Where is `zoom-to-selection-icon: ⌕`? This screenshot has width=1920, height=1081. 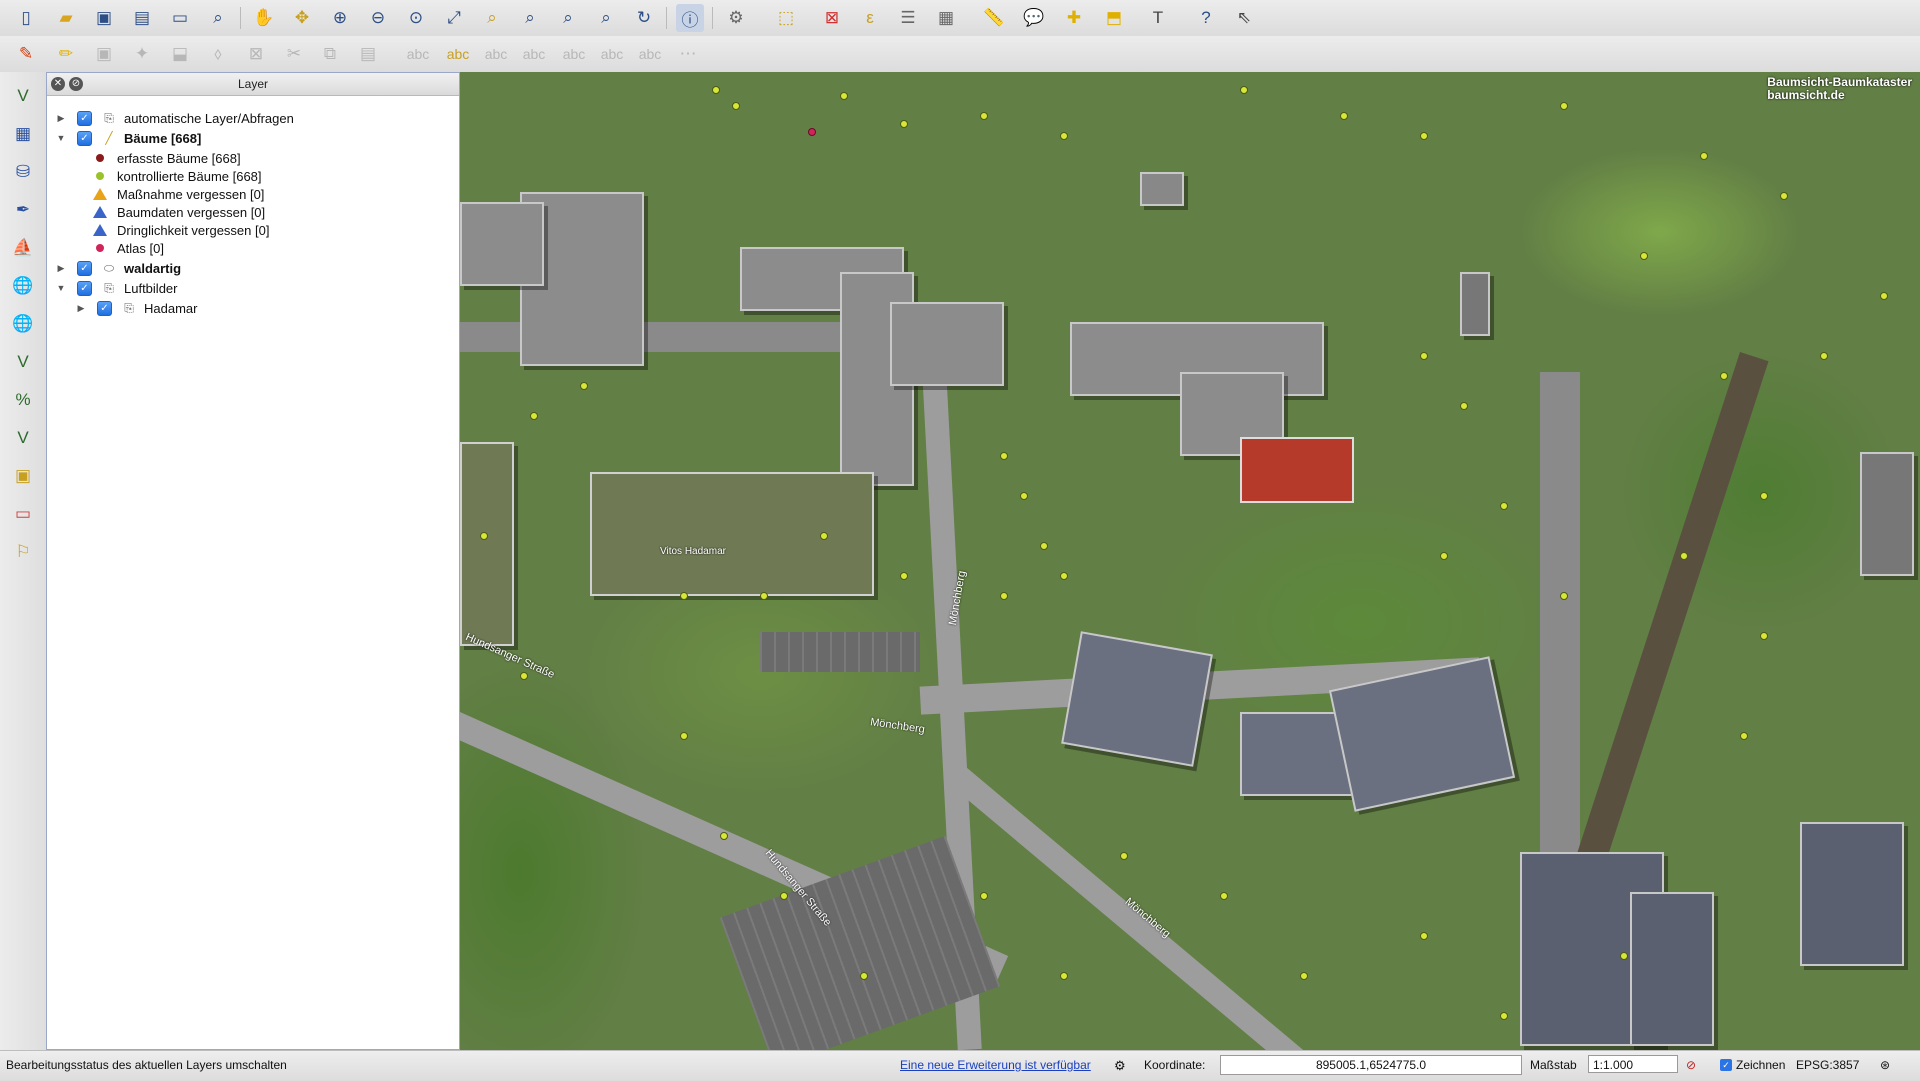
zoom-to-selection-icon: ⌕ is located at coordinates (492, 18).